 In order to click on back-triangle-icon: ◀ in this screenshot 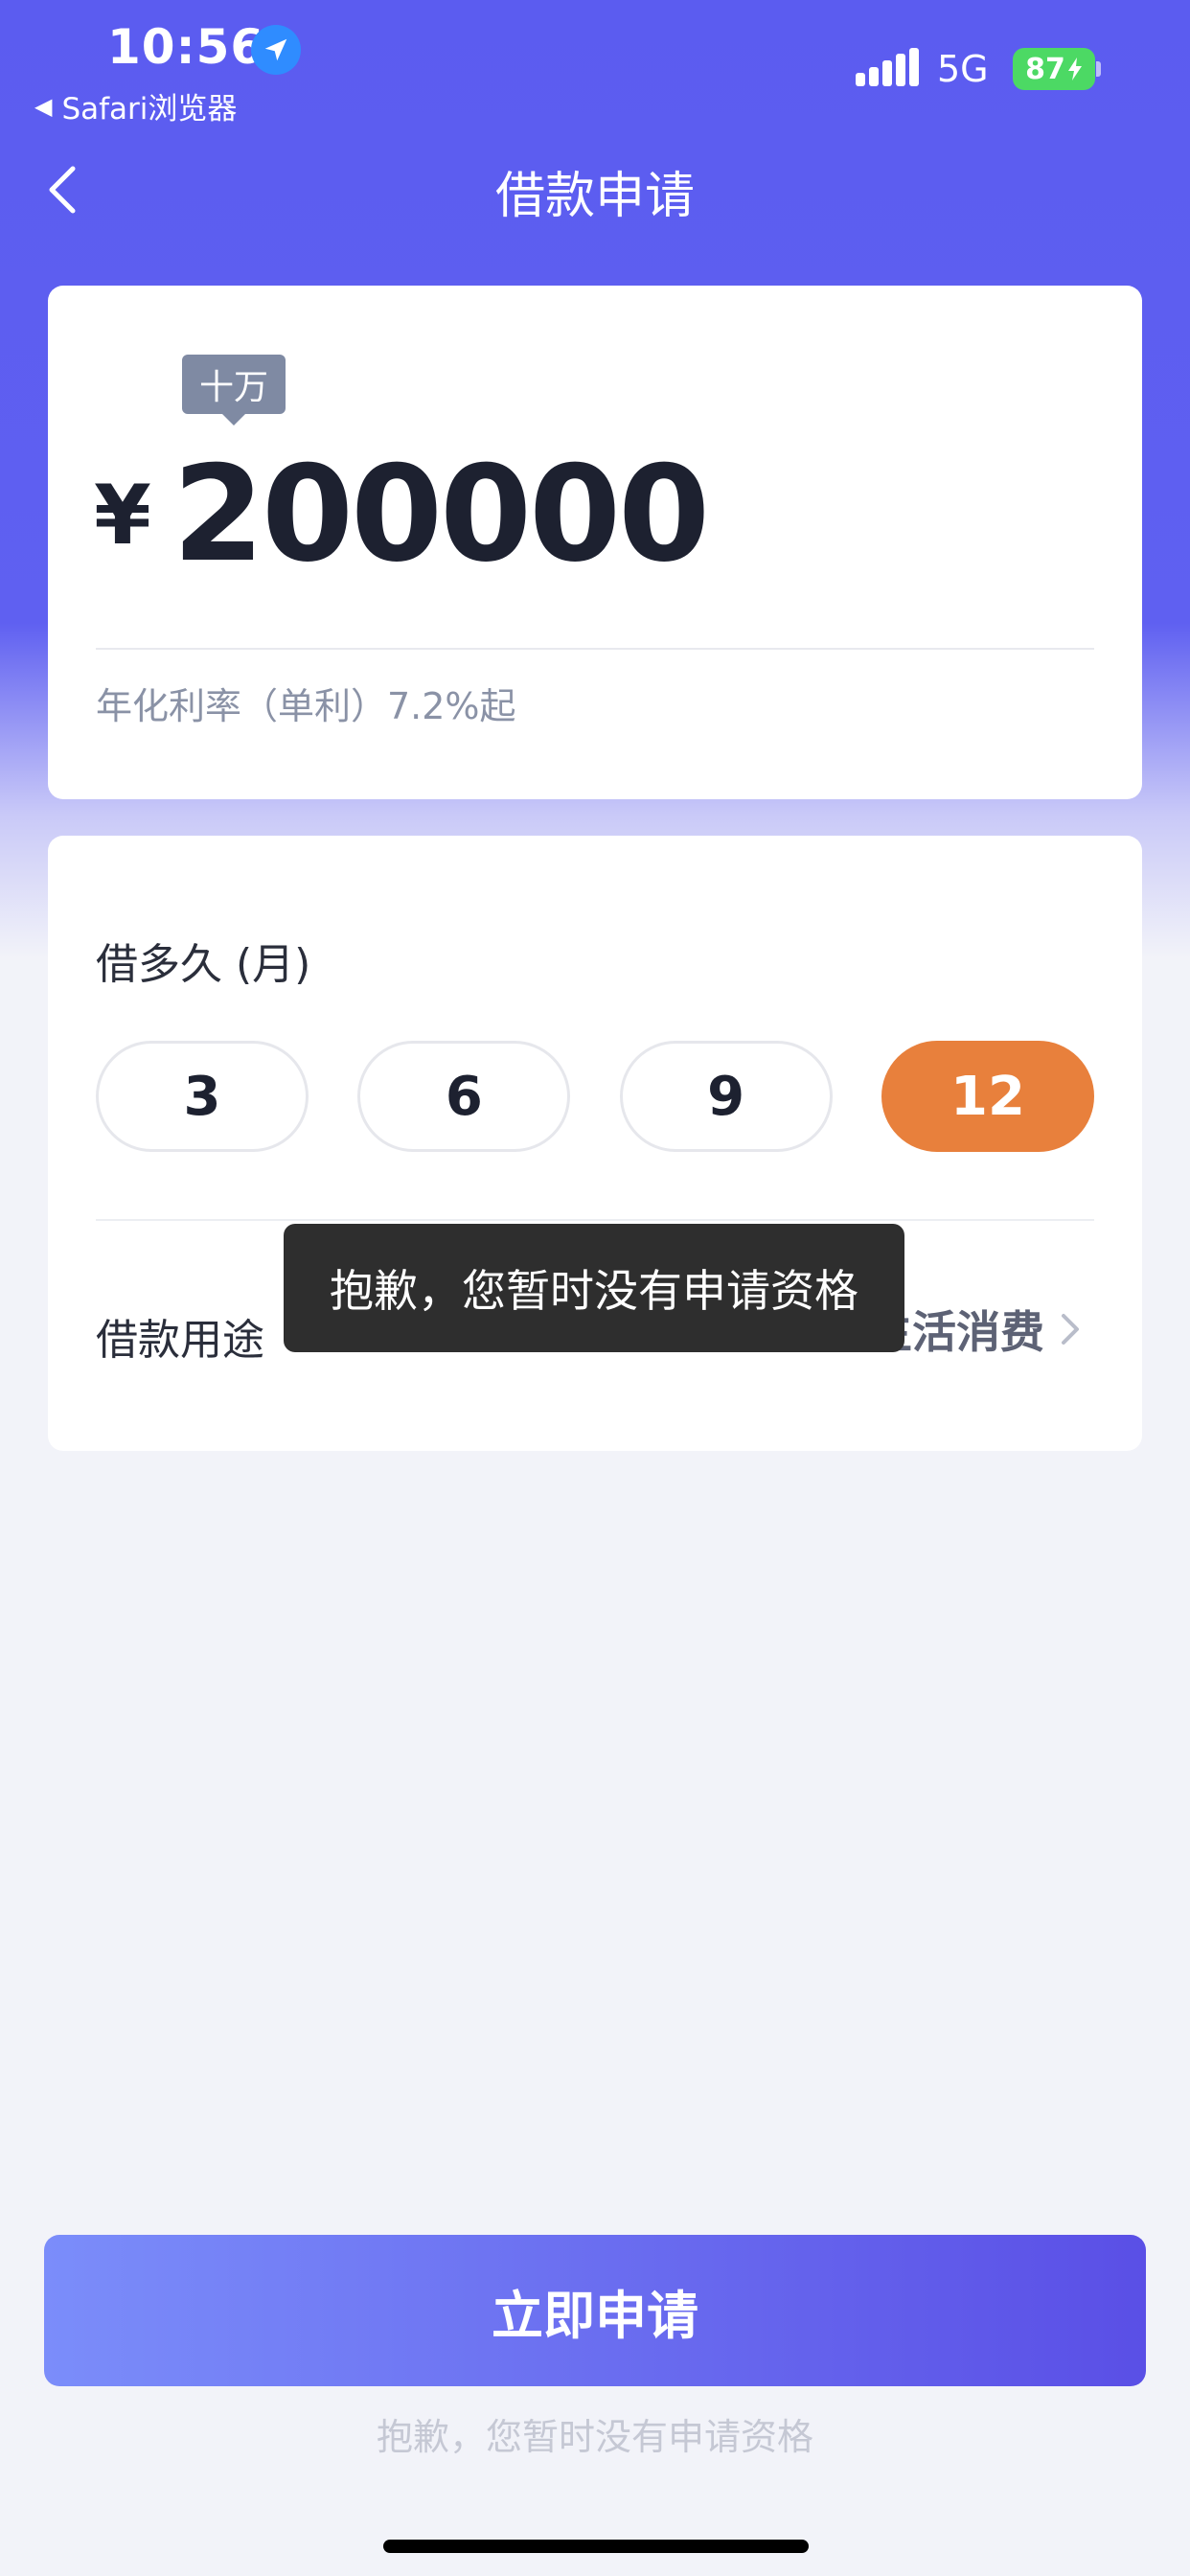, I will do `click(44, 106)`.